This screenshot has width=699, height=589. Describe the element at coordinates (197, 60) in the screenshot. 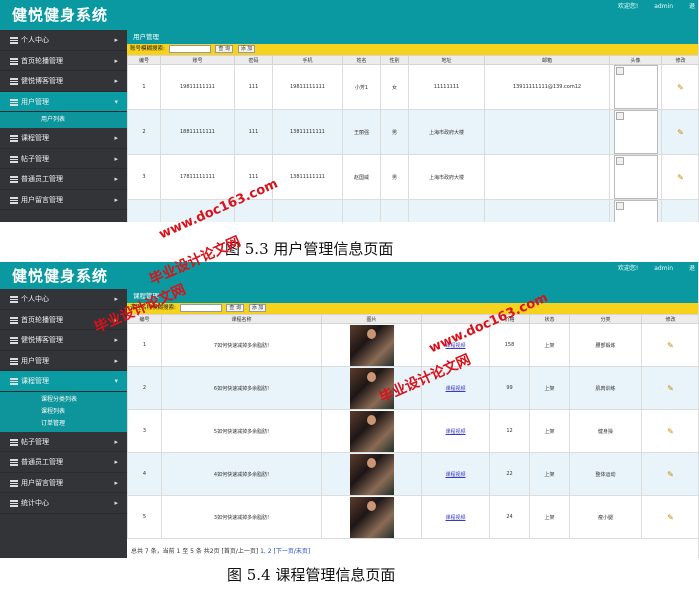

I see `column-header: 账号` at that location.